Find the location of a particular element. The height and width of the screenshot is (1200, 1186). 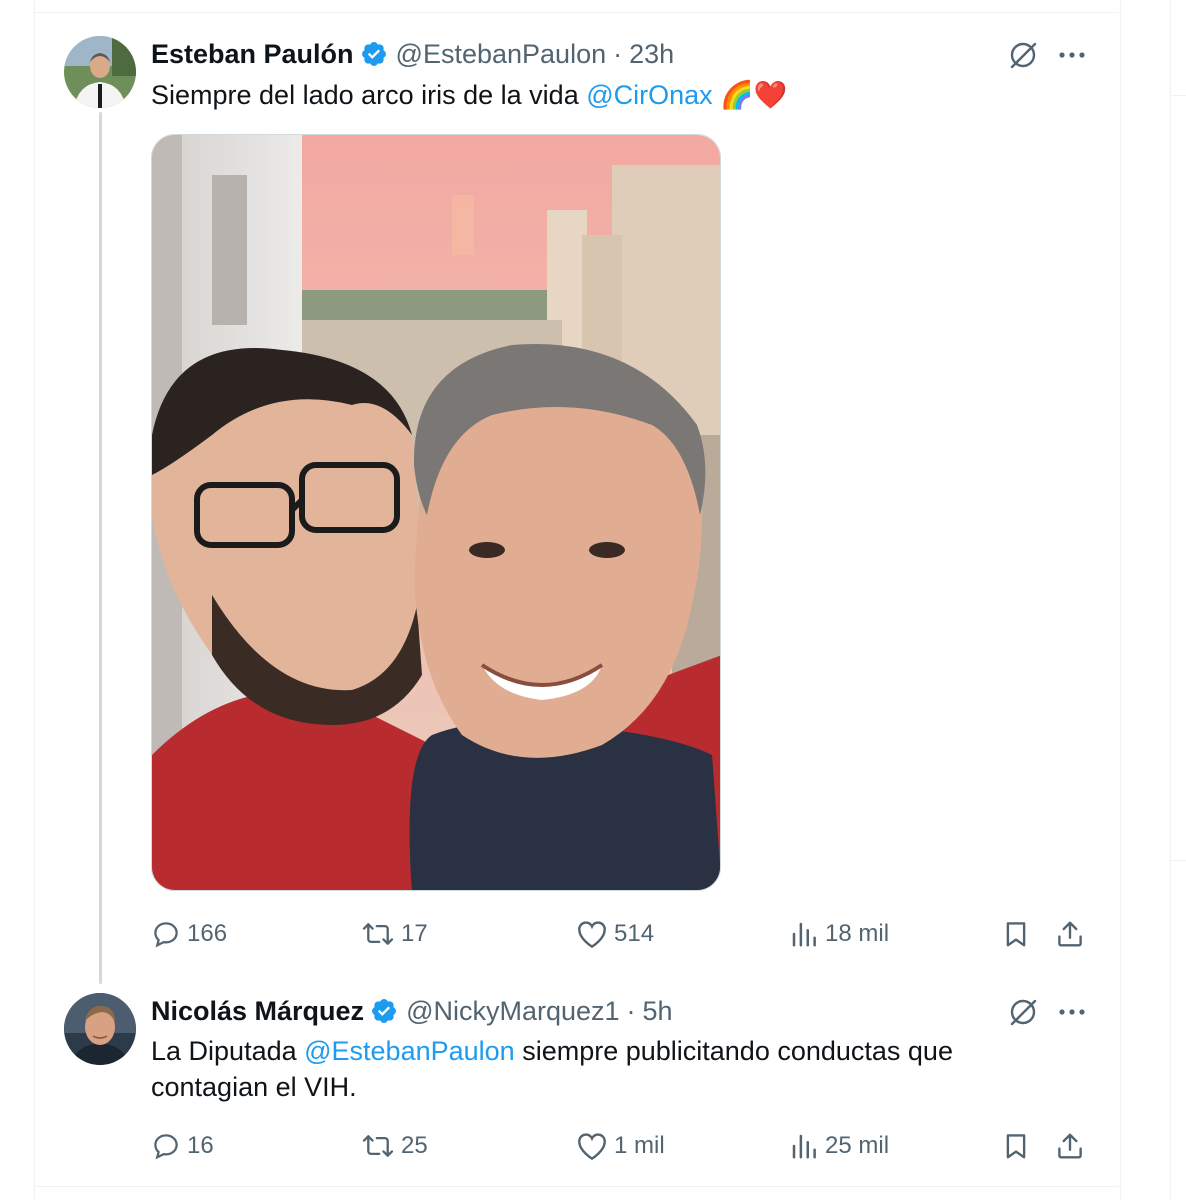

views-button: 18 mil is located at coordinates (839, 934).